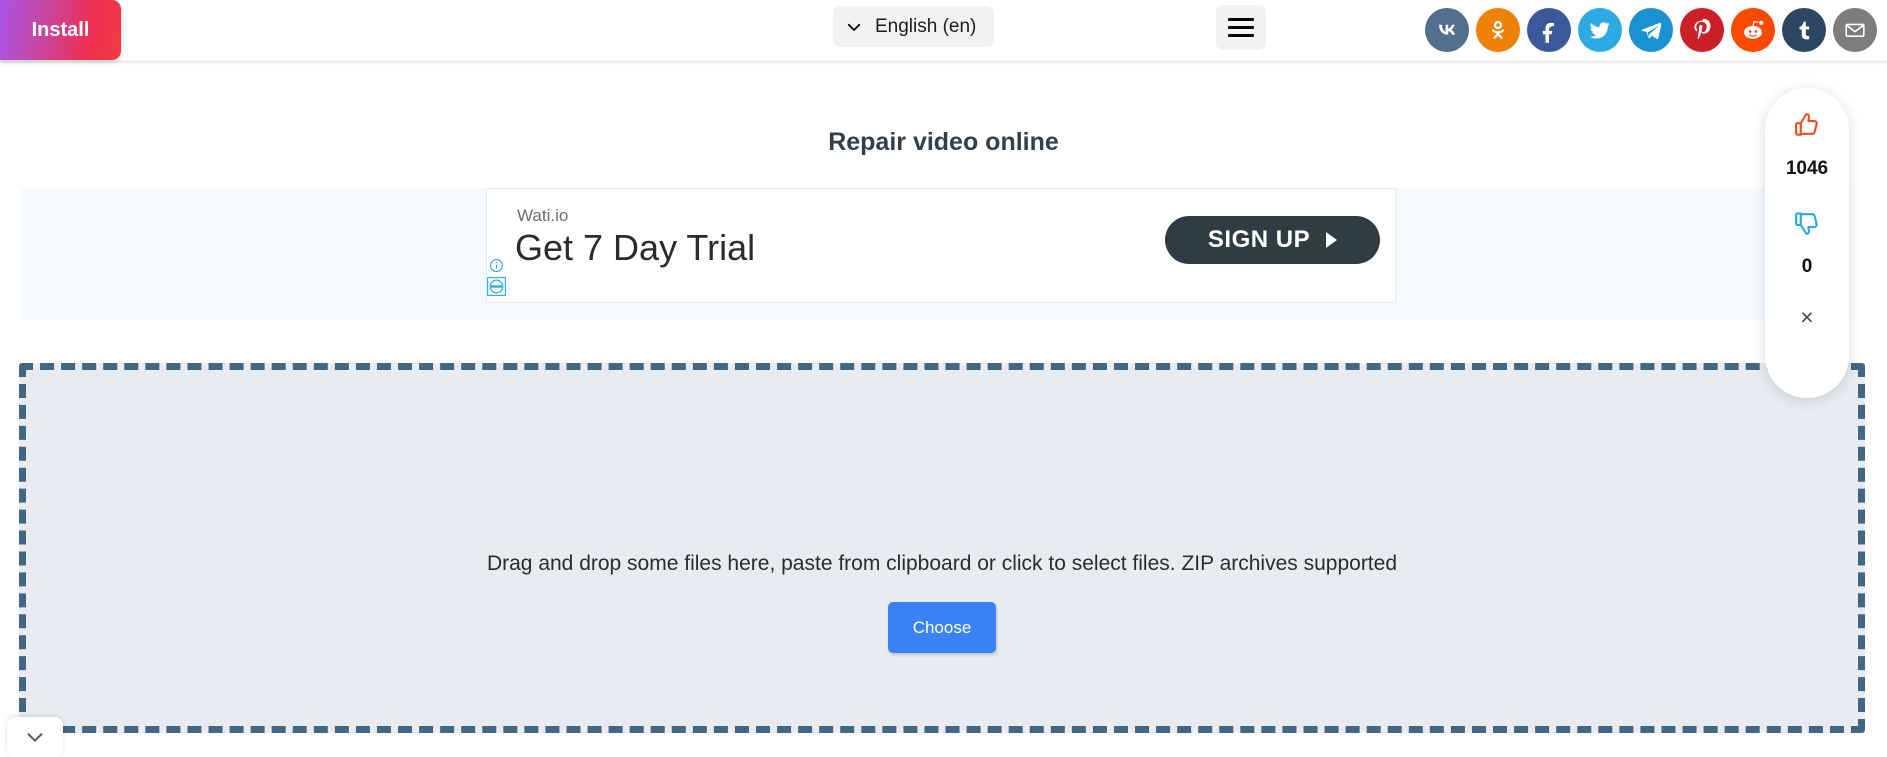 This screenshot has height=757, width=1887. I want to click on ad-signup-button: SIGN UP, so click(1272, 240).